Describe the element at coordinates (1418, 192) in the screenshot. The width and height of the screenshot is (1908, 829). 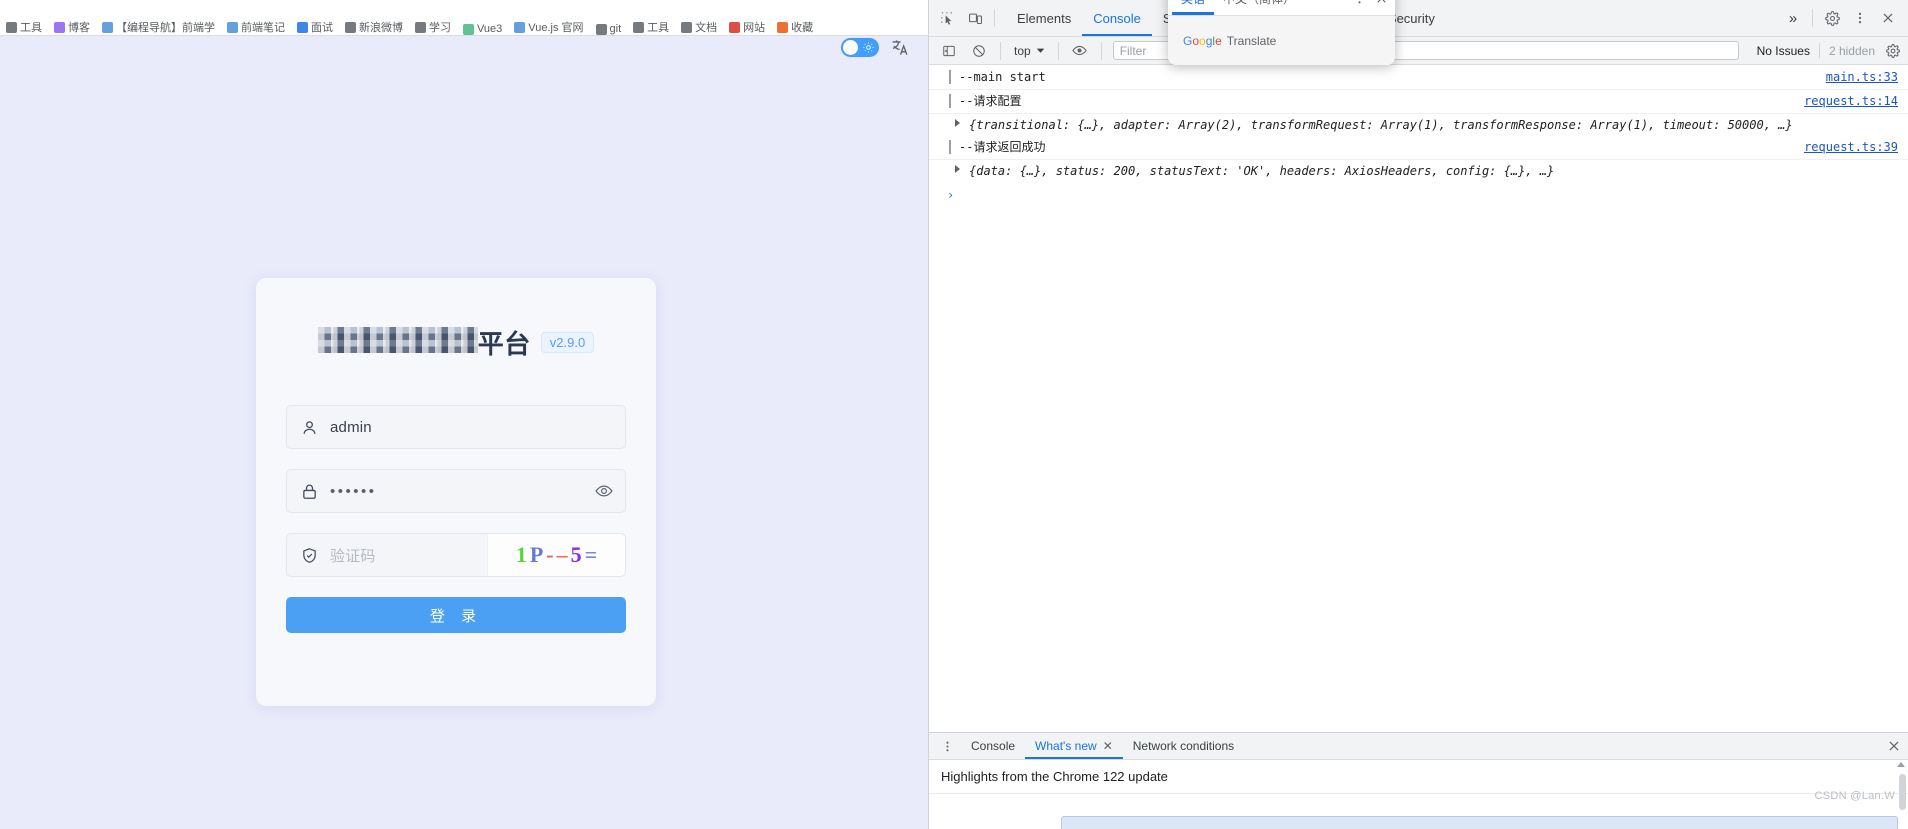
I see `console-input-prompt: ›` at that location.